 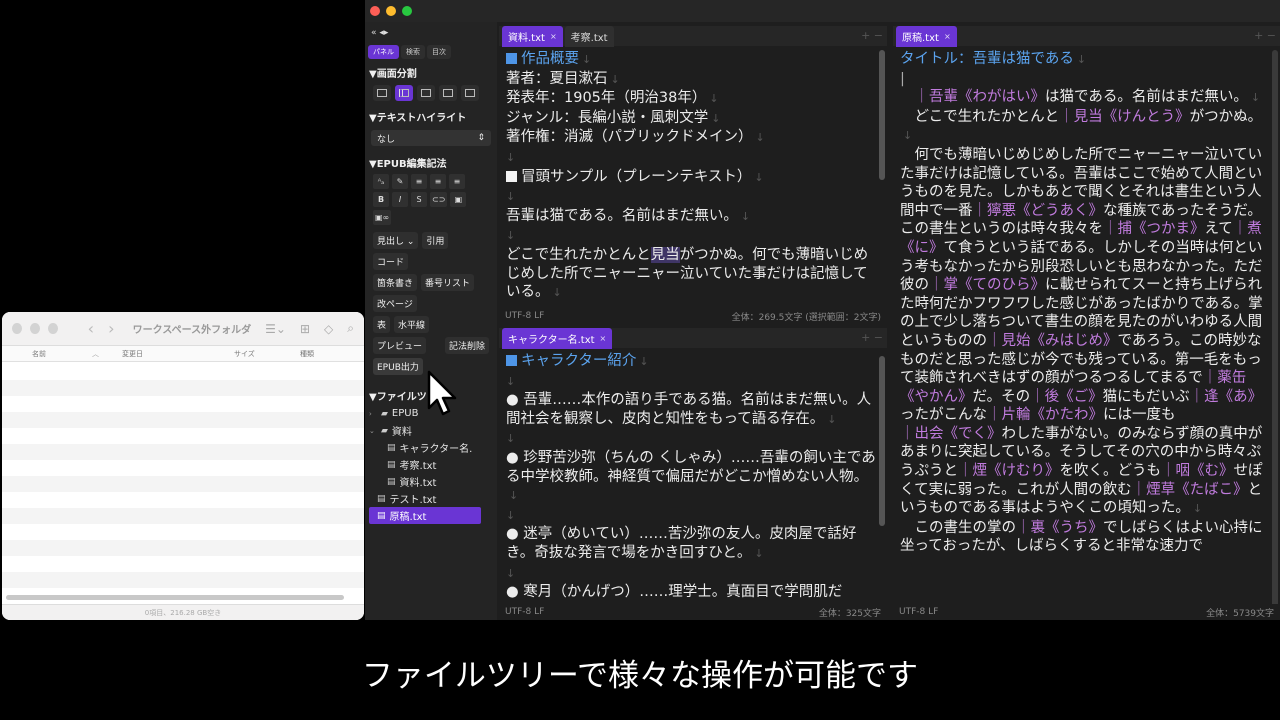 I want to click on tree-item-label: 原稿.txt, so click(x=408, y=517).